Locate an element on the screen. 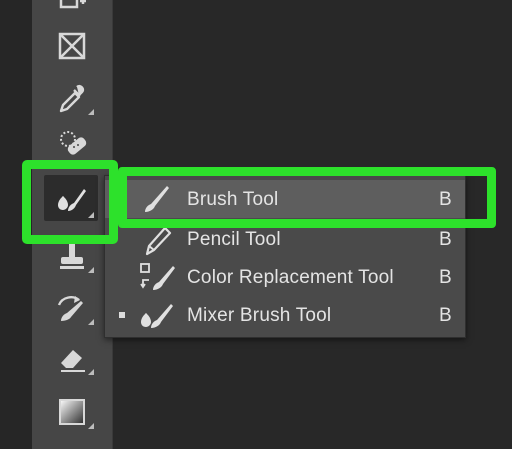 This screenshot has height=449, width=512. frame-icon is located at coordinates (72, 46).